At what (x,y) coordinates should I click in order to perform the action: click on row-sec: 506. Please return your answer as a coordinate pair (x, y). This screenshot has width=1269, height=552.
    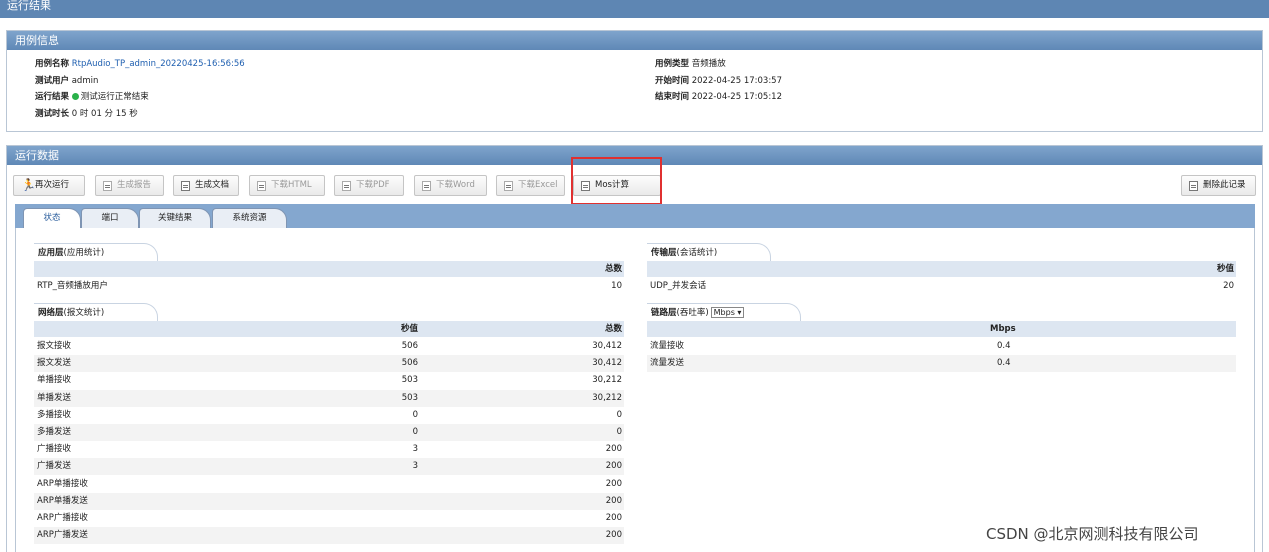
    Looking at the image, I should click on (409, 363).